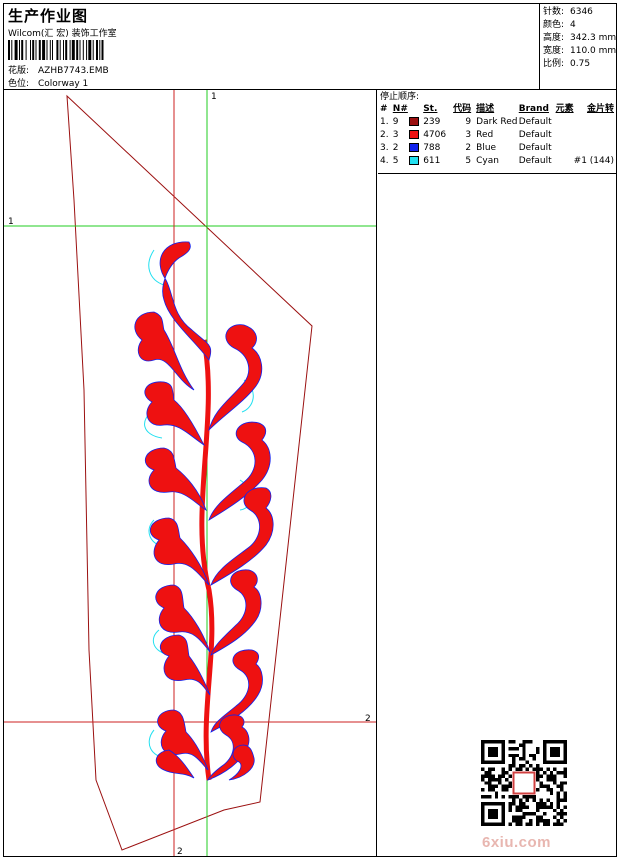 The width and height of the screenshot is (620, 860). Describe the element at coordinates (204, 511) in the screenshot. I see `embroidery-motif` at that location.